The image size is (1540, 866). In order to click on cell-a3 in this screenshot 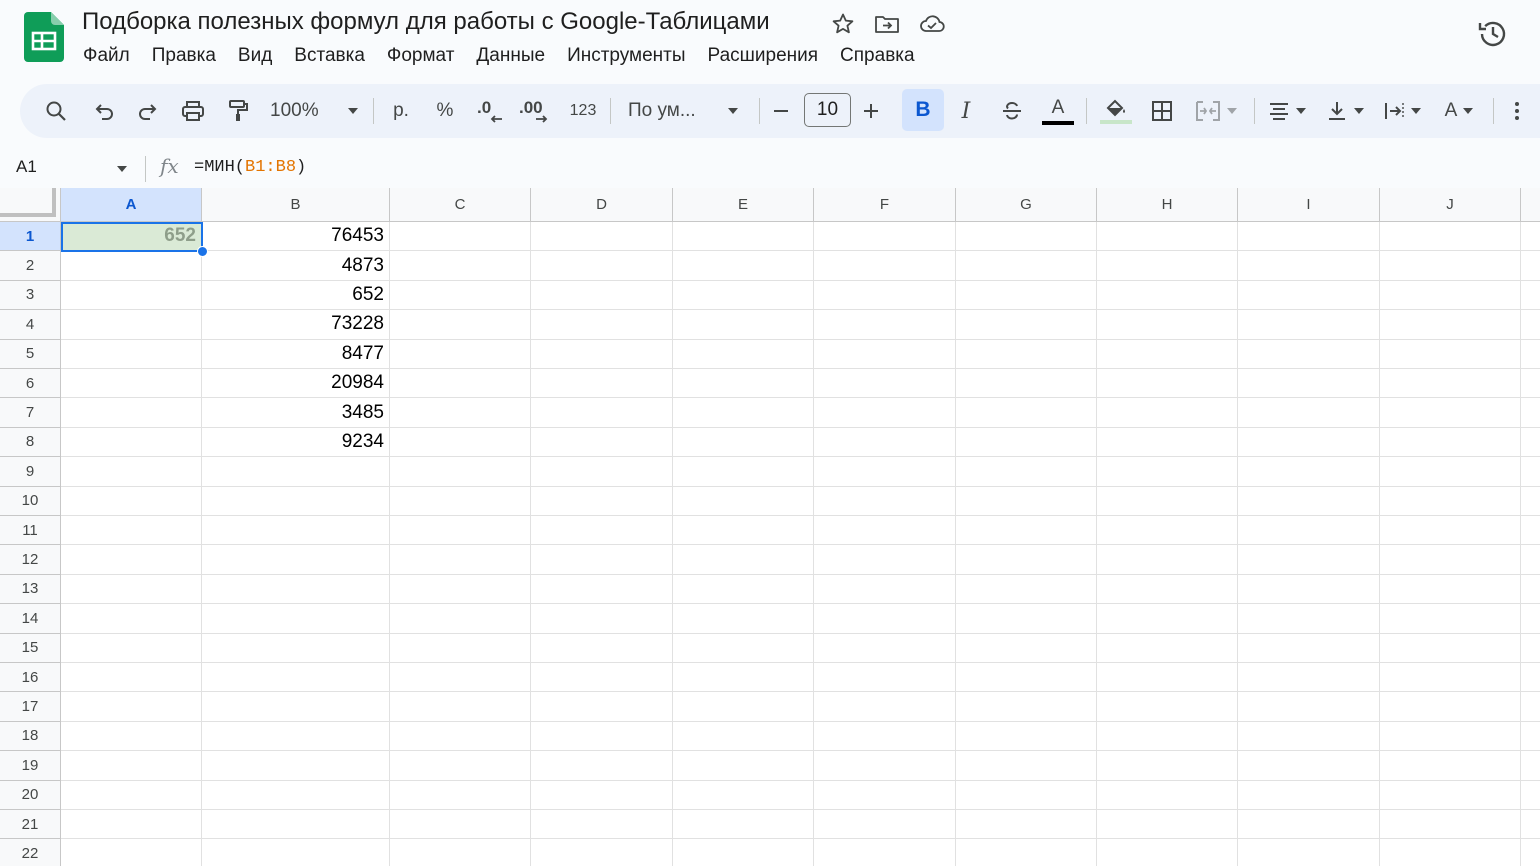, I will do `click(131, 295)`.